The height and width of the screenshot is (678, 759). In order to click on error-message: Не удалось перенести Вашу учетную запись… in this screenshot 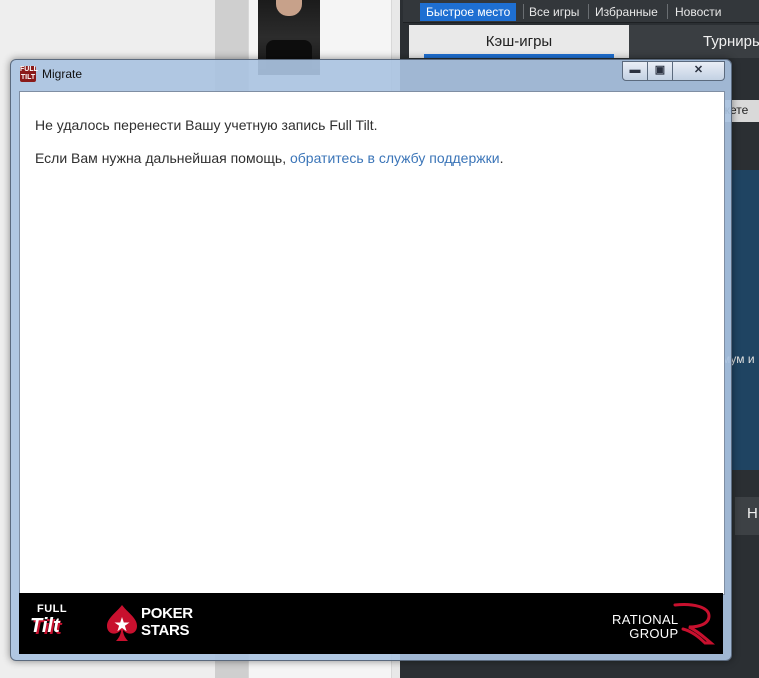, I will do `click(206, 125)`.